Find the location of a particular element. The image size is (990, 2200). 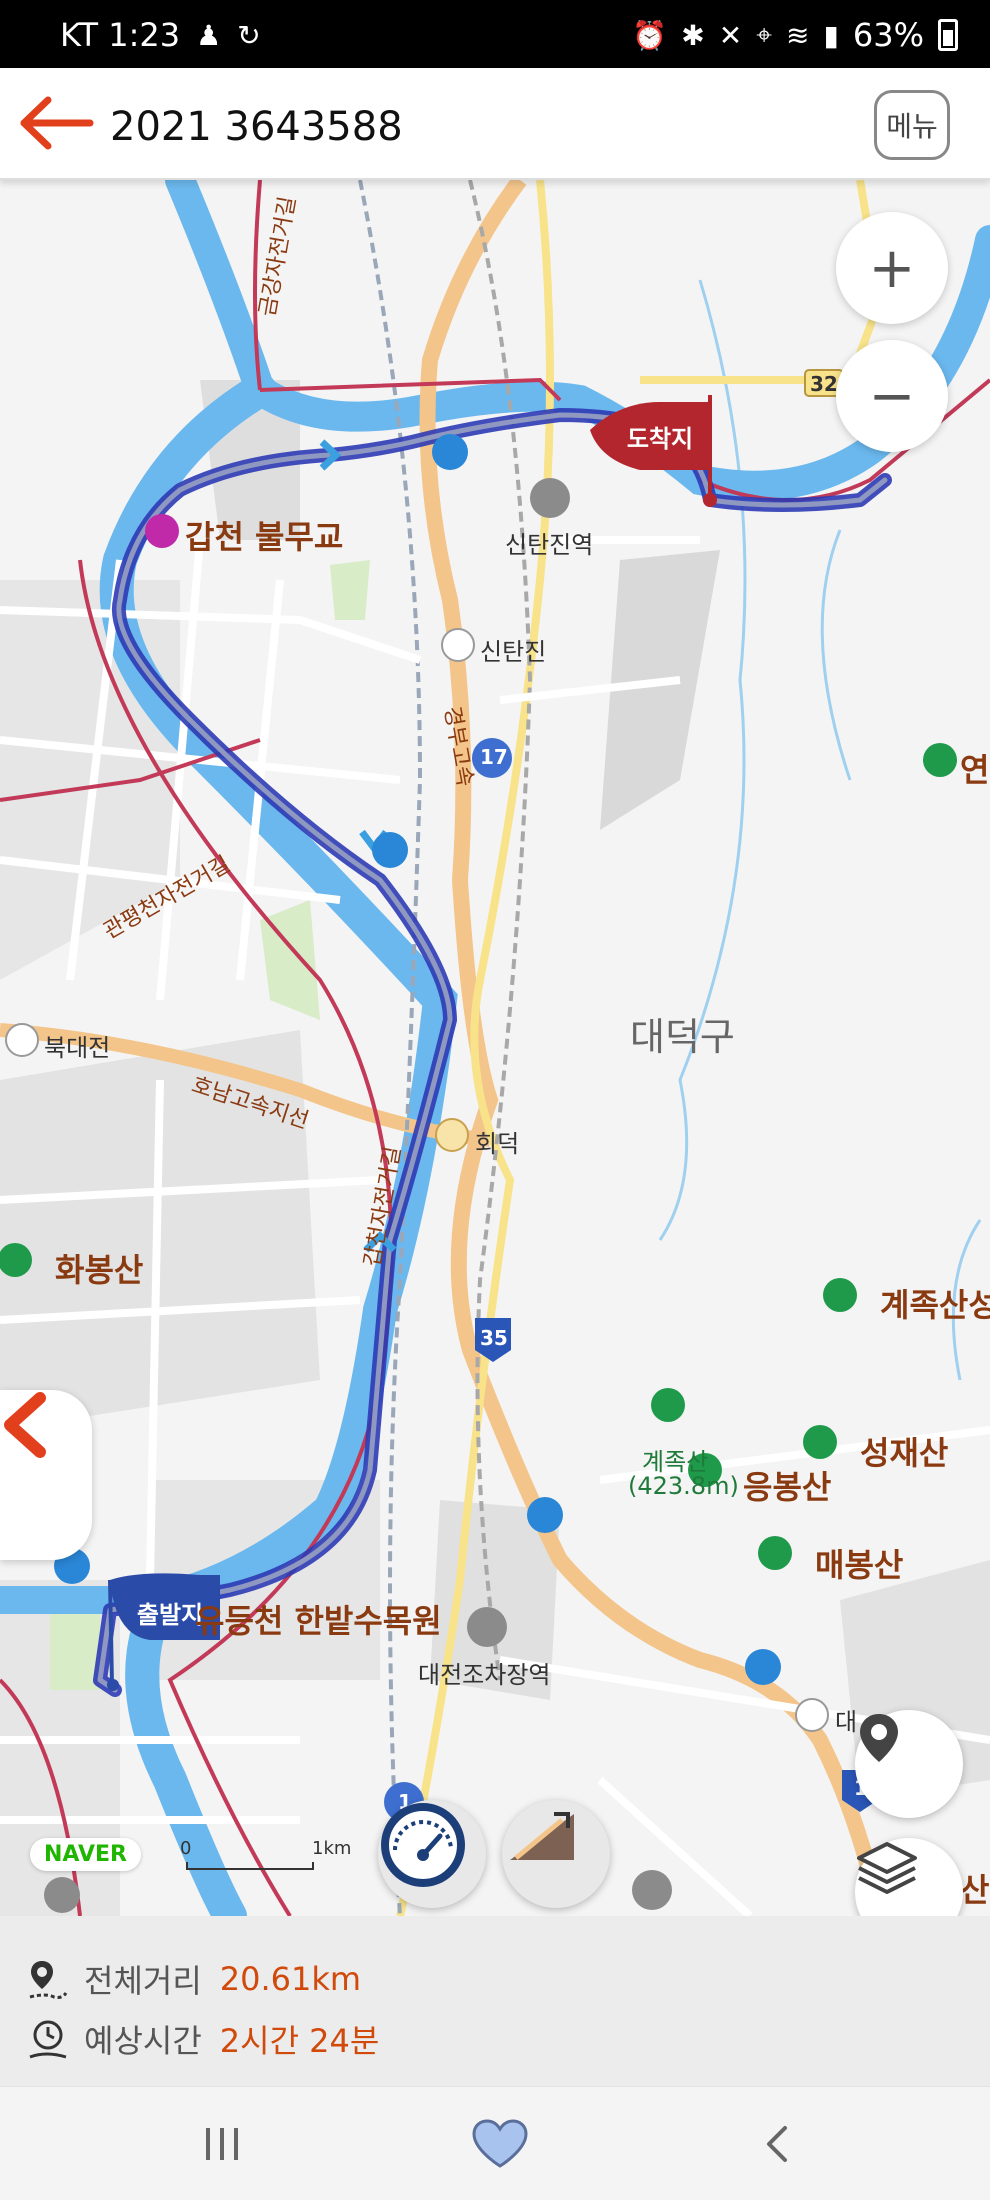

route-shield-32: 32 is located at coordinates (824, 384).